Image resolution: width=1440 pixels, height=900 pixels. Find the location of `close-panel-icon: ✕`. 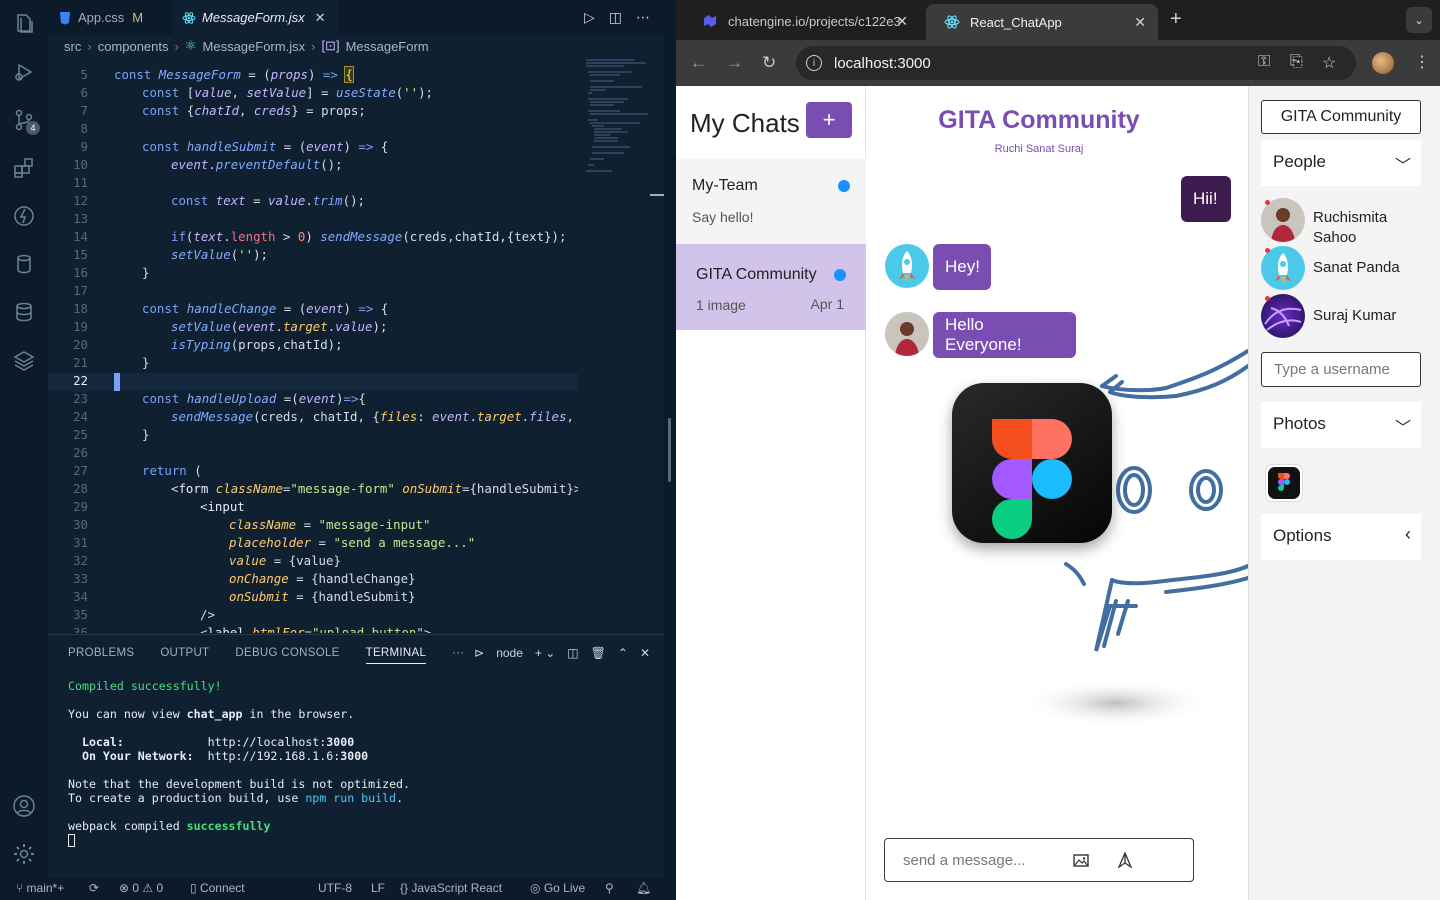

close-panel-icon: ✕ is located at coordinates (645, 653).